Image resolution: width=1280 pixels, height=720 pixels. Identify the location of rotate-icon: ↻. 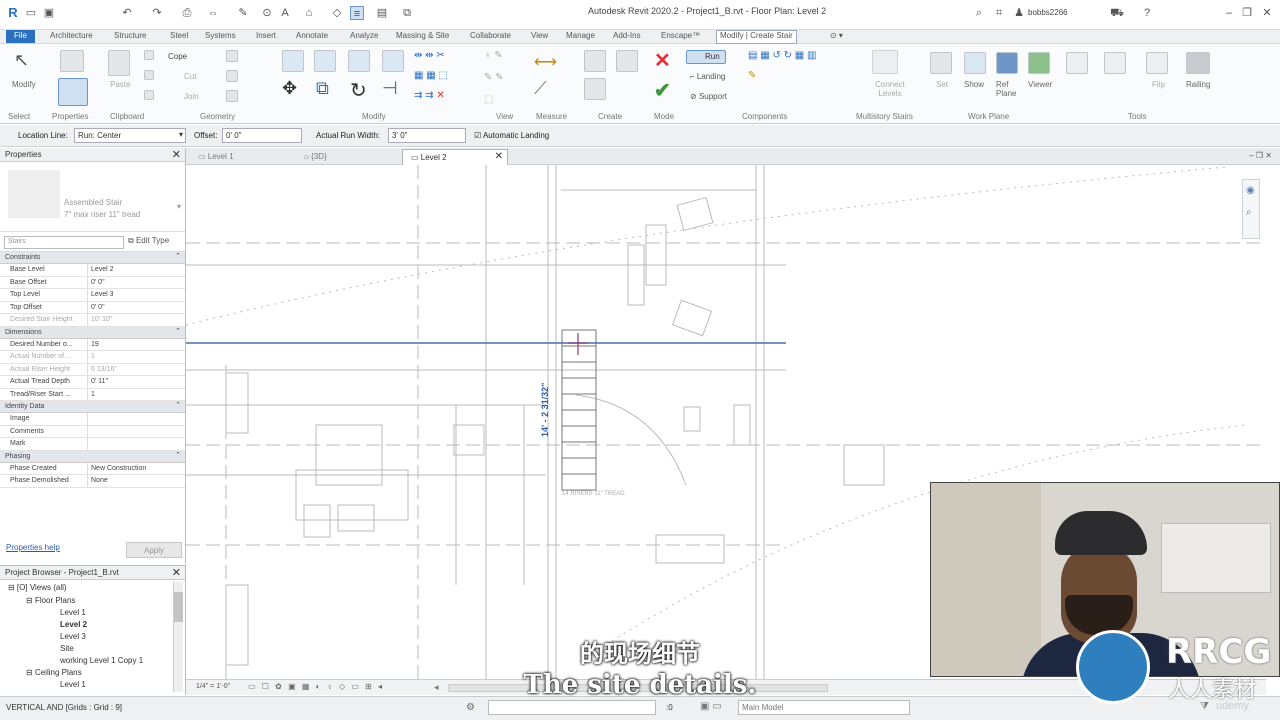
(358, 90).